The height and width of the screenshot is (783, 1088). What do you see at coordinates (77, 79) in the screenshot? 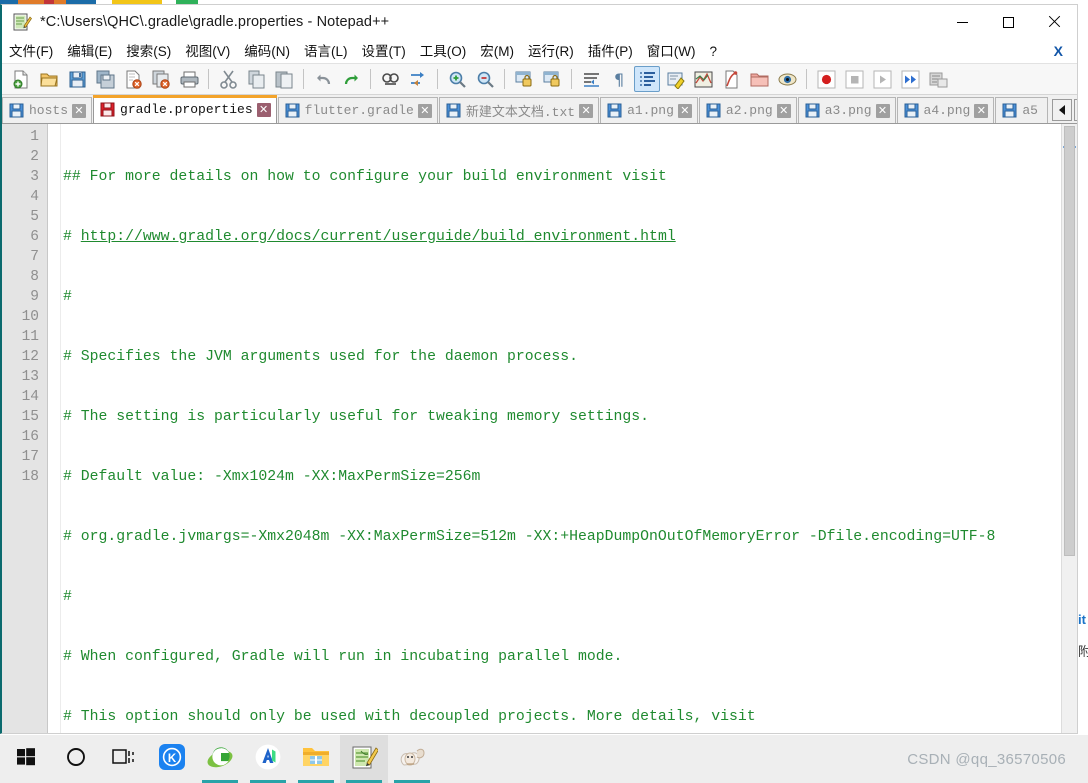
I see `save-icon` at bounding box center [77, 79].